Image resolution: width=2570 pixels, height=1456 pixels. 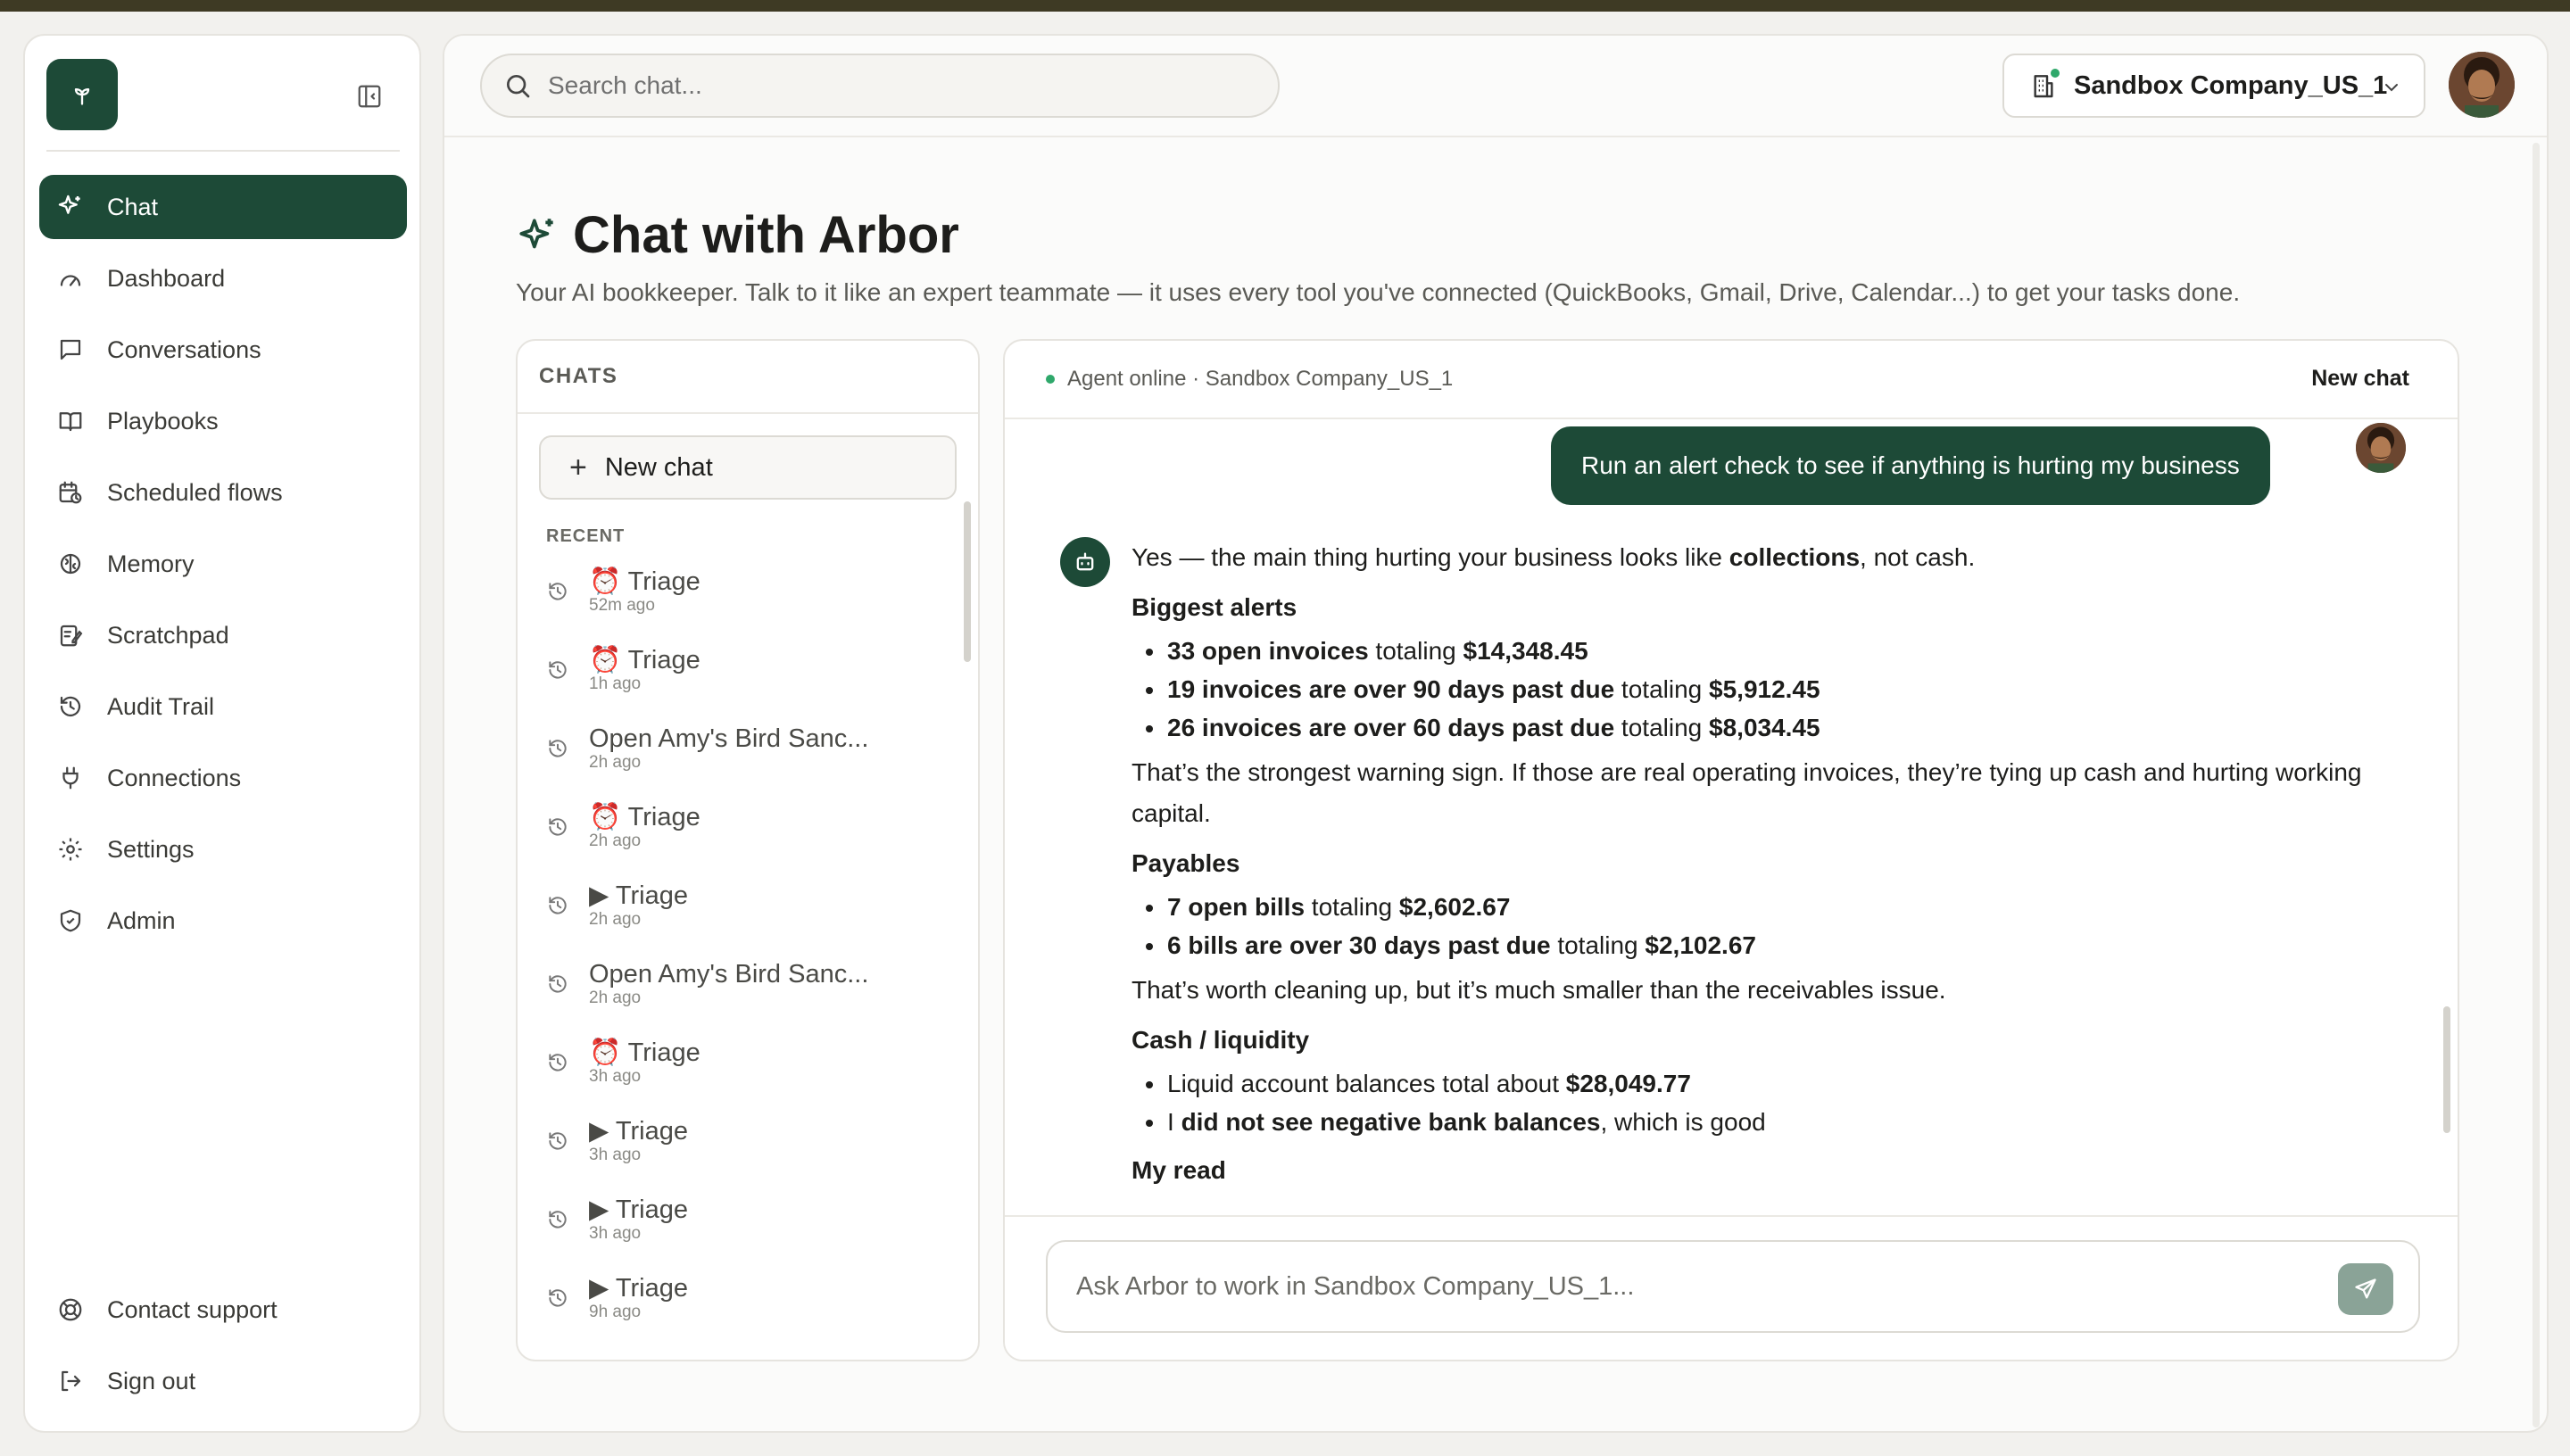 What do you see at coordinates (2213, 86) in the screenshot?
I see `company-switcher: Sandbox Company_US_1` at bounding box center [2213, 86].